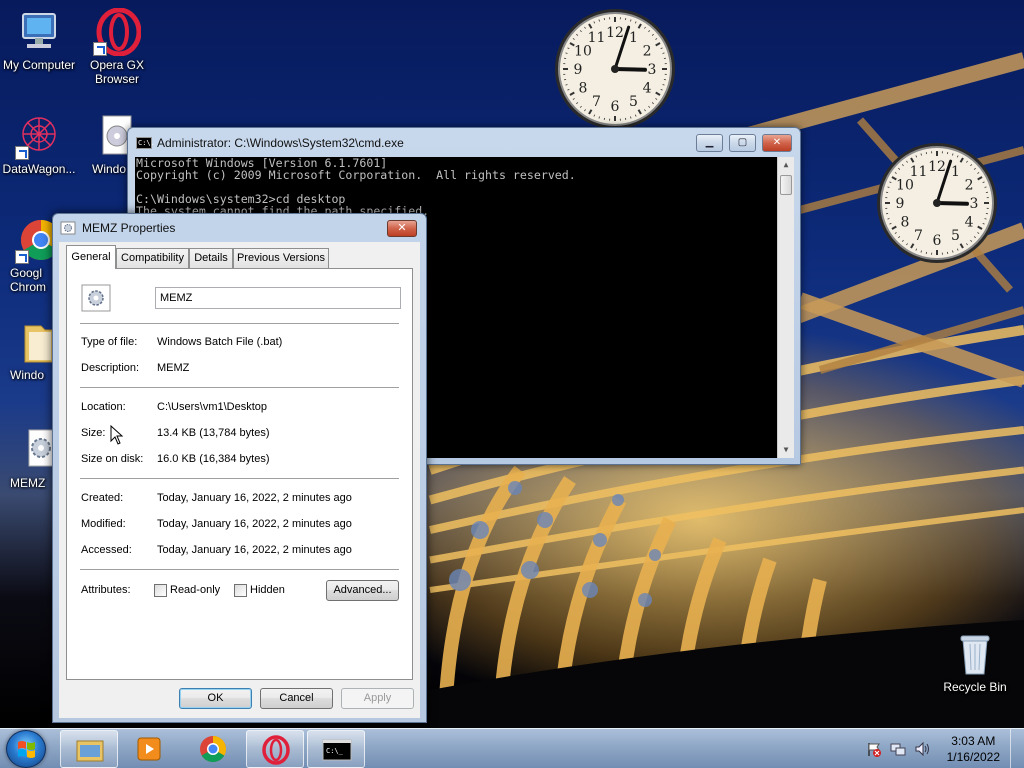  I want to click on mouse-pointer-icon, so click(117, 435).